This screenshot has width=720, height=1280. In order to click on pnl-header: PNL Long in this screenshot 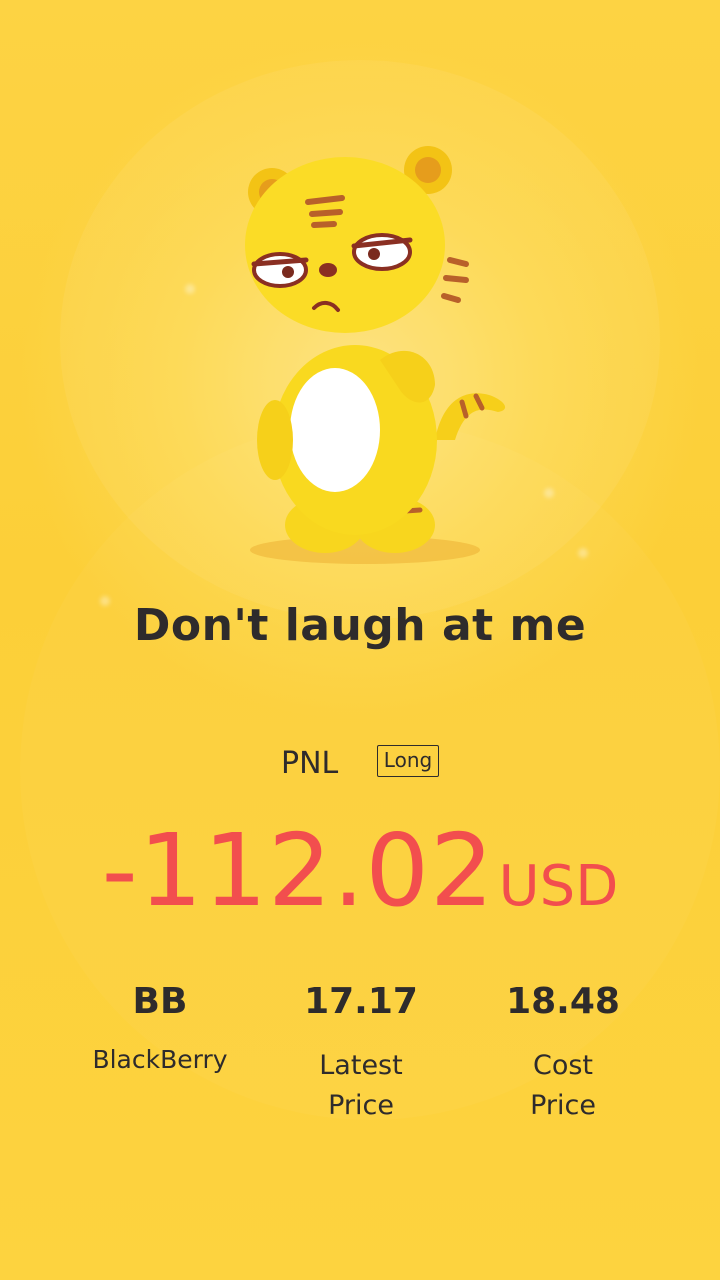, I will do `click(360, 765)`.